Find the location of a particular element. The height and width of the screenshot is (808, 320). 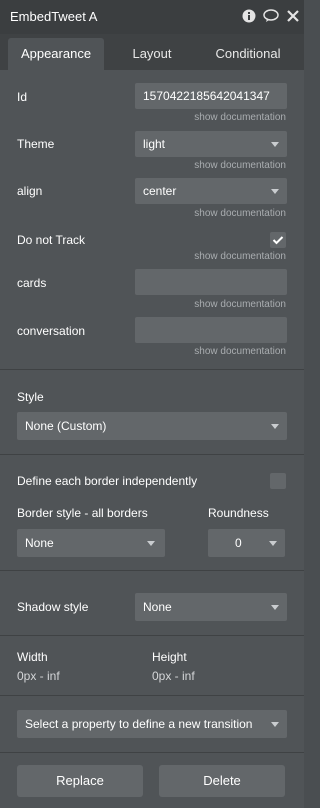

tab-appearance: Appearance is located at coordinates (56, 54).